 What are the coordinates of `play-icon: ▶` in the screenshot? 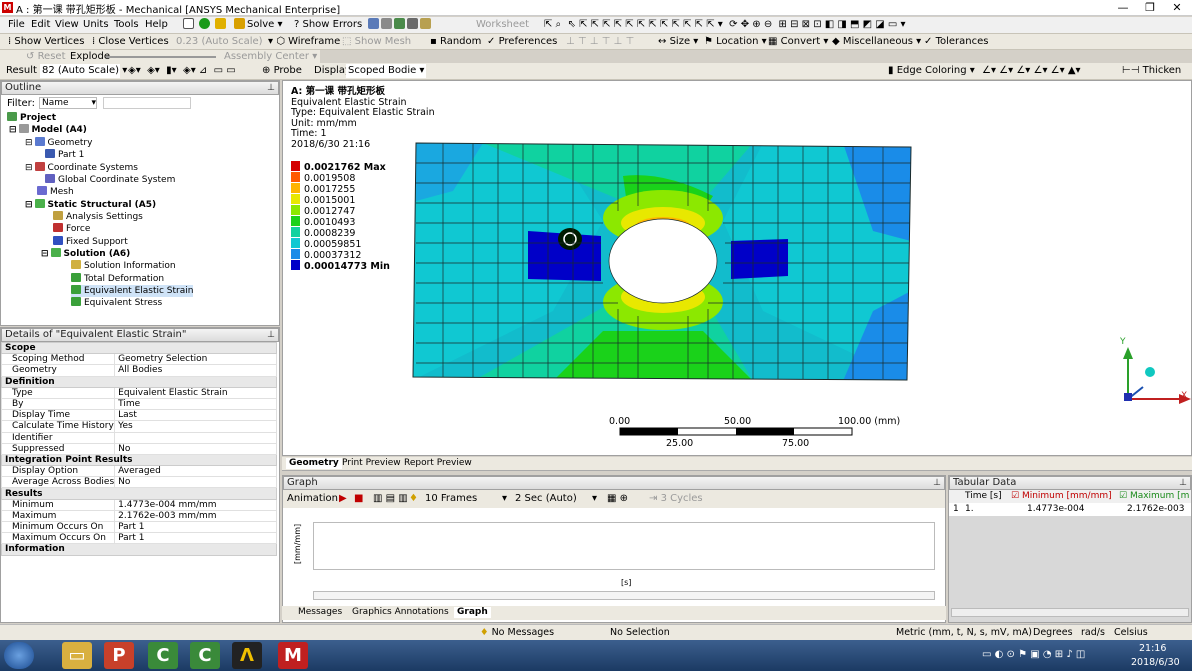 It's located at (343, 499).